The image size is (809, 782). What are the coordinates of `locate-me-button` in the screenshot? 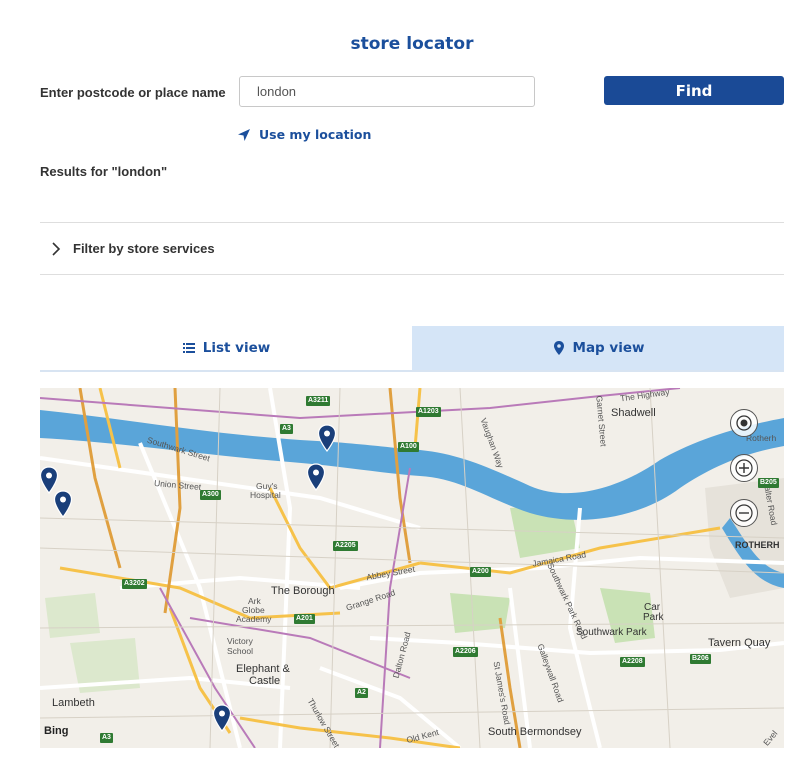 It's located at (744, 423).